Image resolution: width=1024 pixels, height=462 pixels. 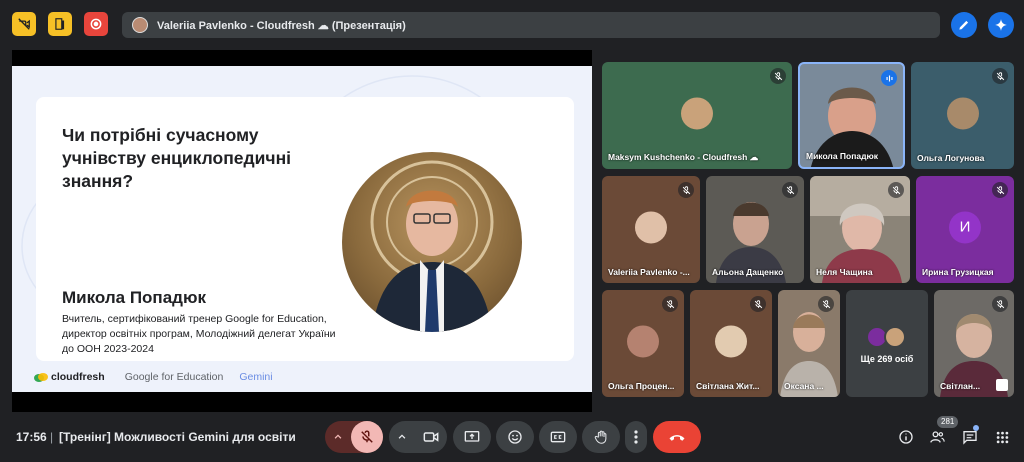 I want to click on participant-tile: И Ирина Грузицкая, so click(x=965, y=229).